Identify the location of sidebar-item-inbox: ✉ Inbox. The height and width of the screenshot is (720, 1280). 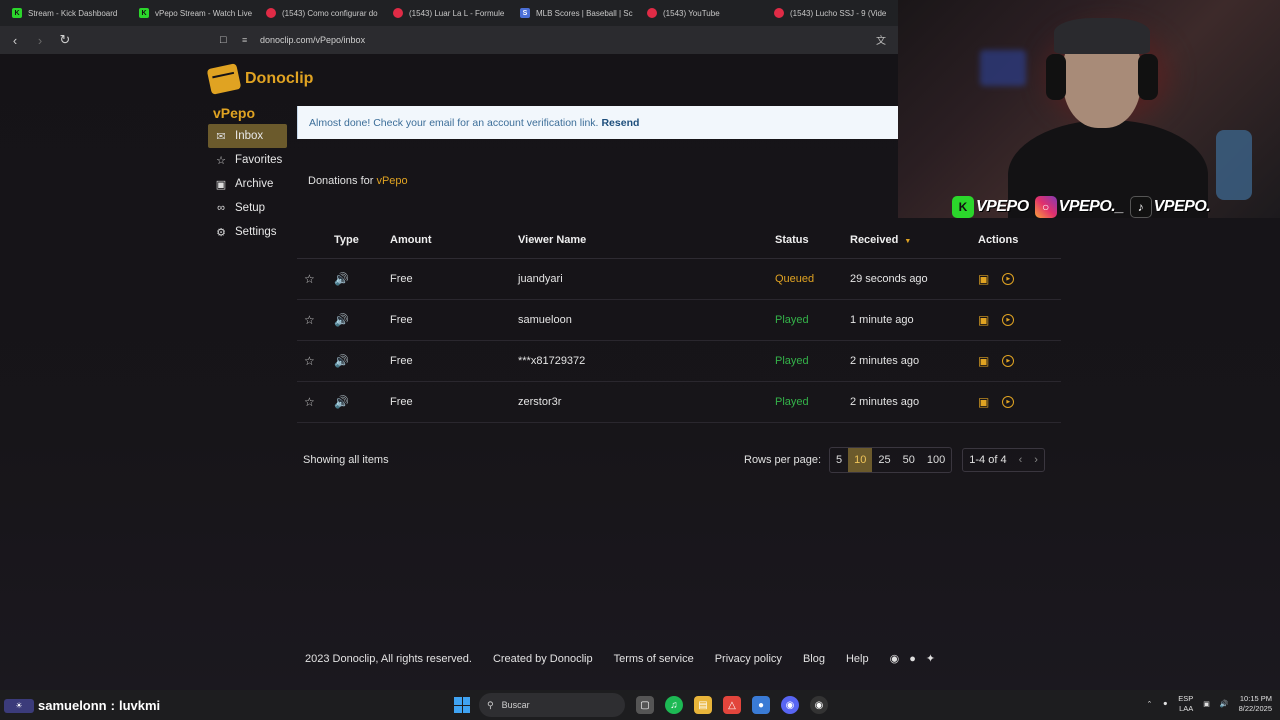
(247, 136).